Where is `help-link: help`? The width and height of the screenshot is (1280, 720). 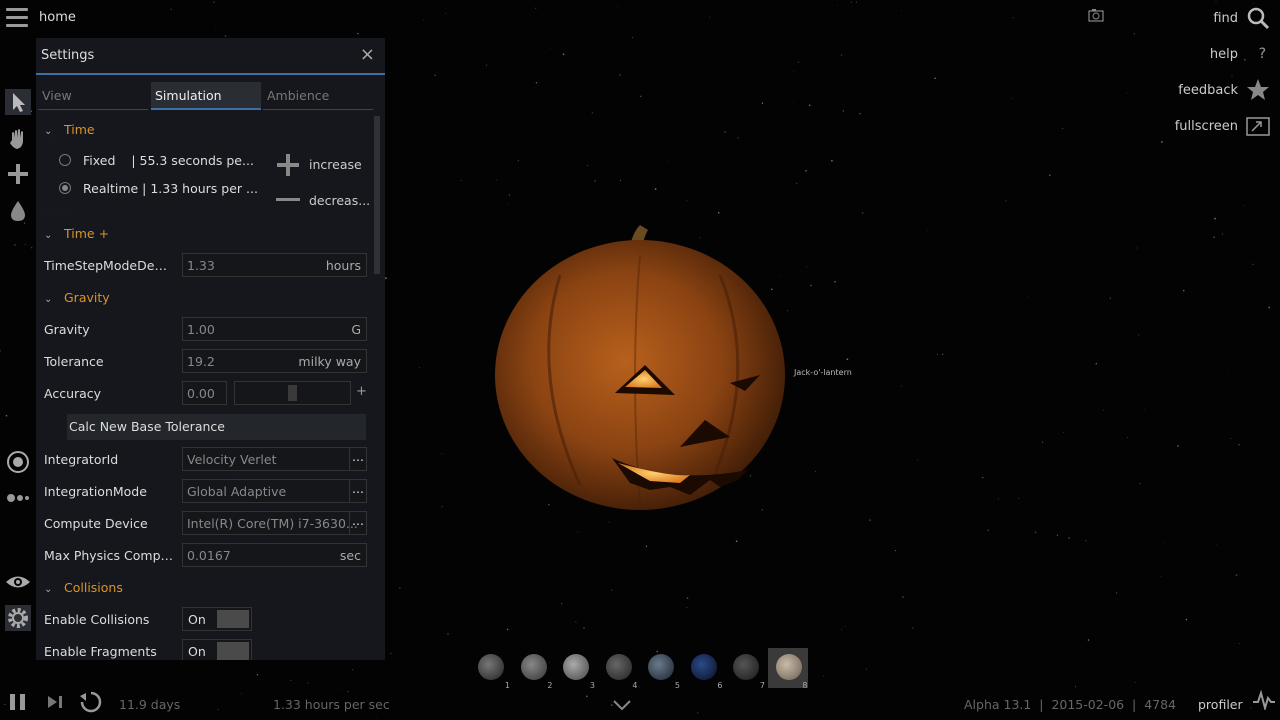 help-link: help is located at coordinates (1224, 54).